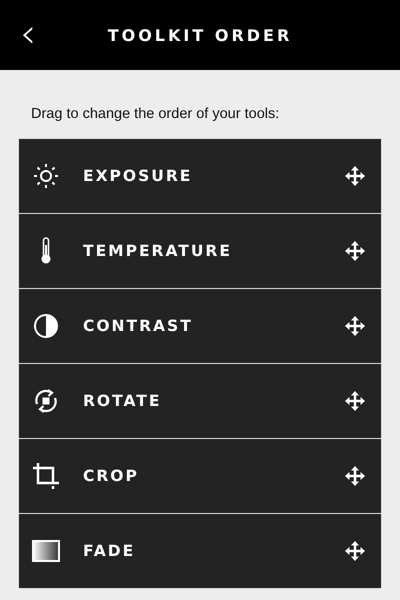 This screenshot has height=600, width=400. Describe the element at coordinates (138, 326) in the screenshot. I see `tool-label: CONTRAST` at that location.